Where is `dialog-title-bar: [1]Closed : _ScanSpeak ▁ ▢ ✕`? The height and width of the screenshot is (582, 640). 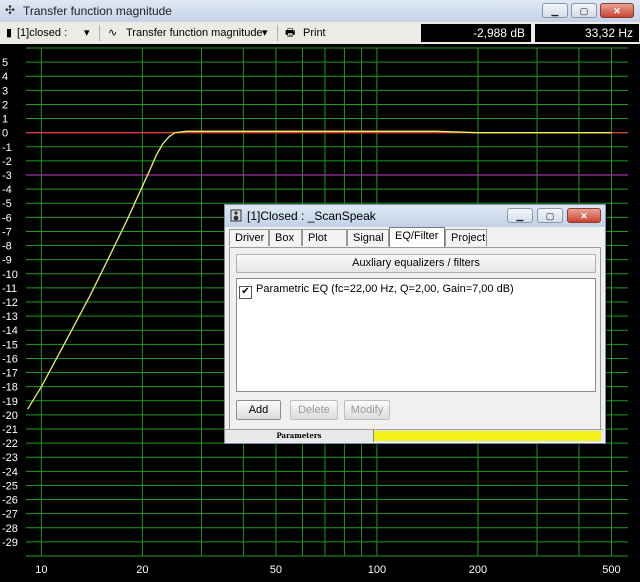 dialog-title-bar: [1]Closed : _ScanSpeak ▁ ▢ ✕ is located at coordinates (415, 216).